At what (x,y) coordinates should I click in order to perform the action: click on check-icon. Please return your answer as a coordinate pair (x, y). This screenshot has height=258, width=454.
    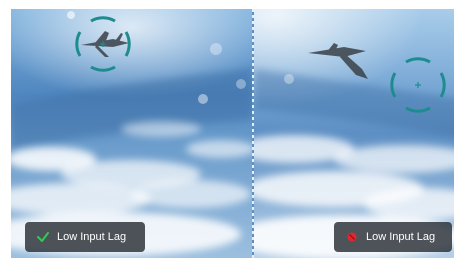
    Looking at the image, I should click on (43, 237).